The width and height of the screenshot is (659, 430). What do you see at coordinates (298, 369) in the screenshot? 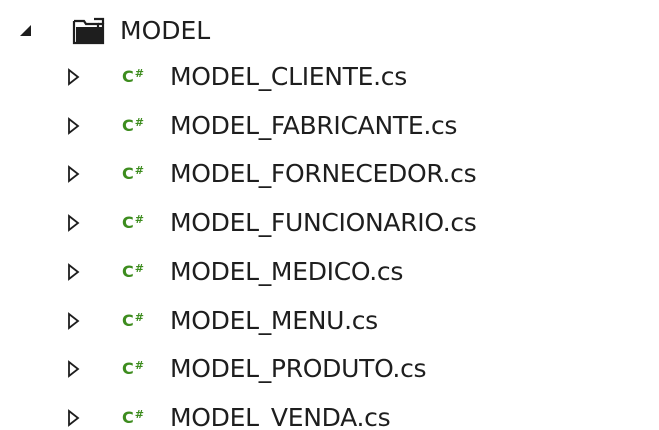
I see `file-label: MODEL_PRODUTO.cs` at bounding box center [298, 369].